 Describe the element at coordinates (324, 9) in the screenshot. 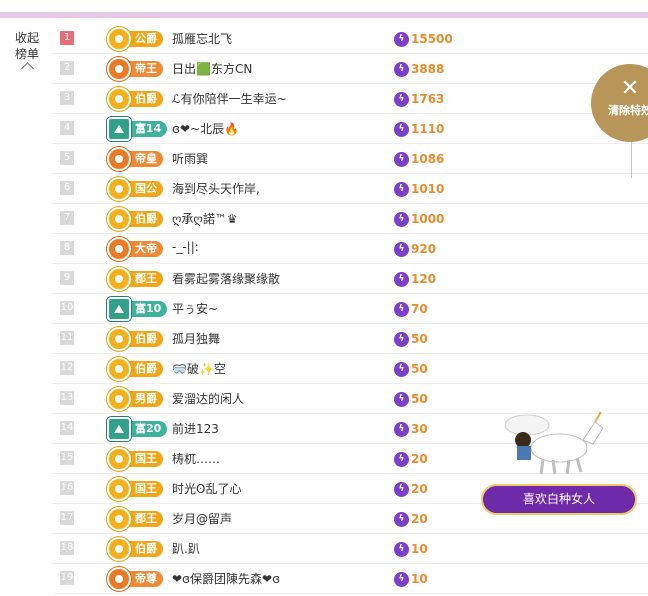

I see `top-divider` at that location.